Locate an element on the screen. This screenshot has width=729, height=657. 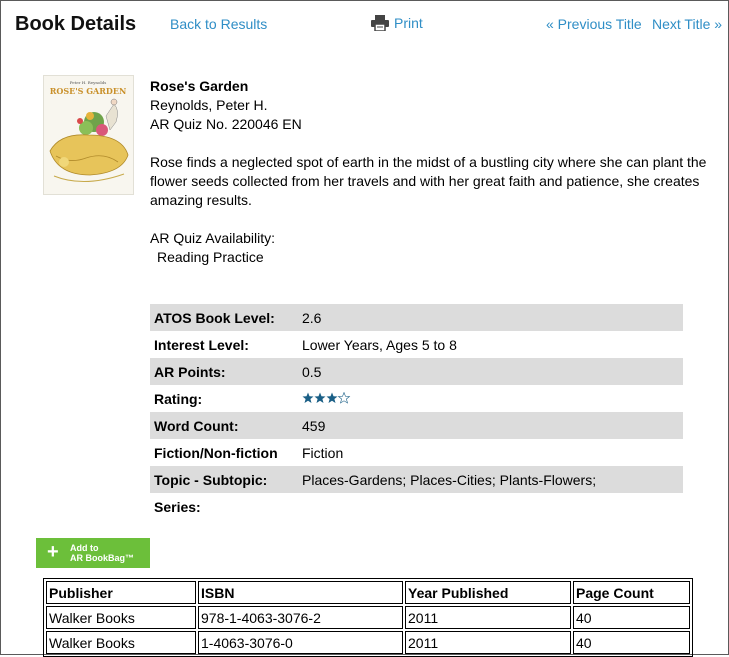
isbn-cell: 978-1-4063-3076-2 is located at coordinates (300, 617).